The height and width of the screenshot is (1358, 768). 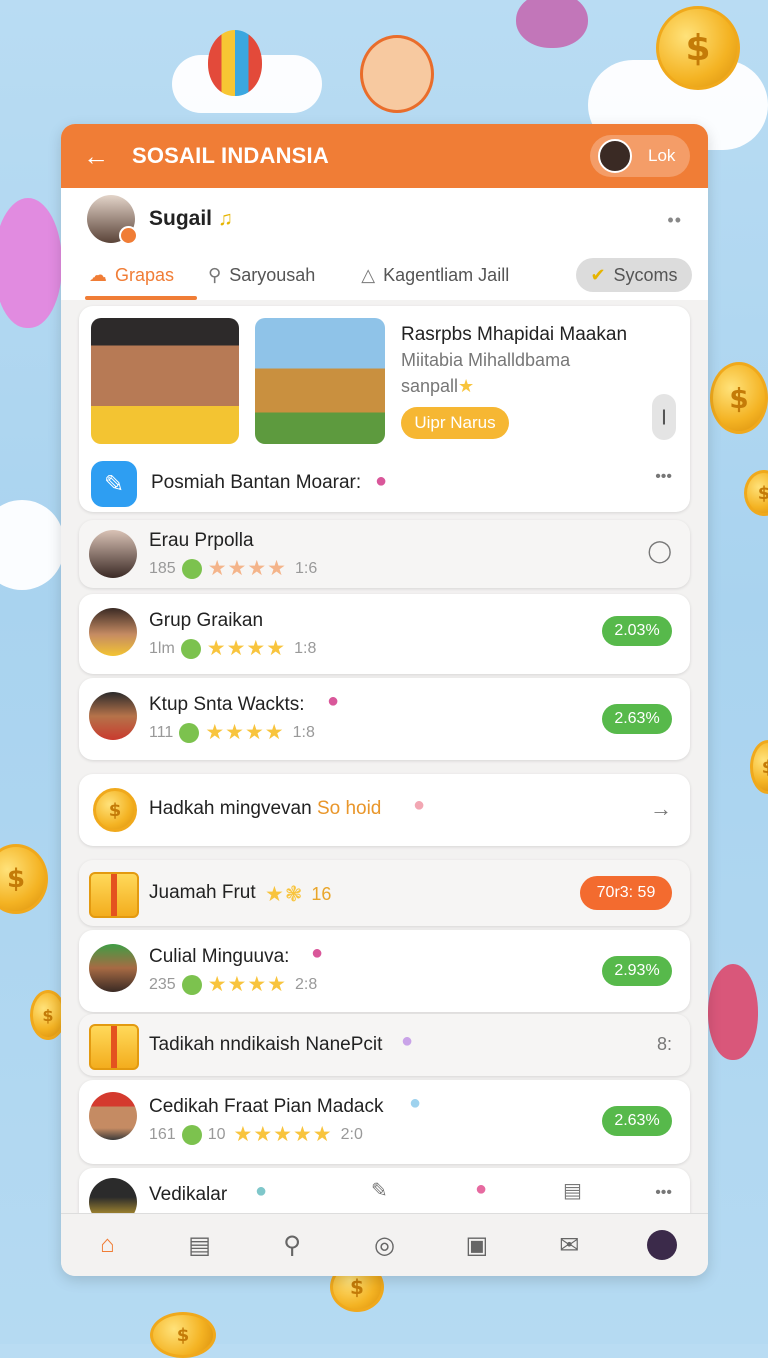 What do you see at coordinates (162, 1134) in the screenshot?
I see `row-count: 161` at bounding box center [162, 1134].